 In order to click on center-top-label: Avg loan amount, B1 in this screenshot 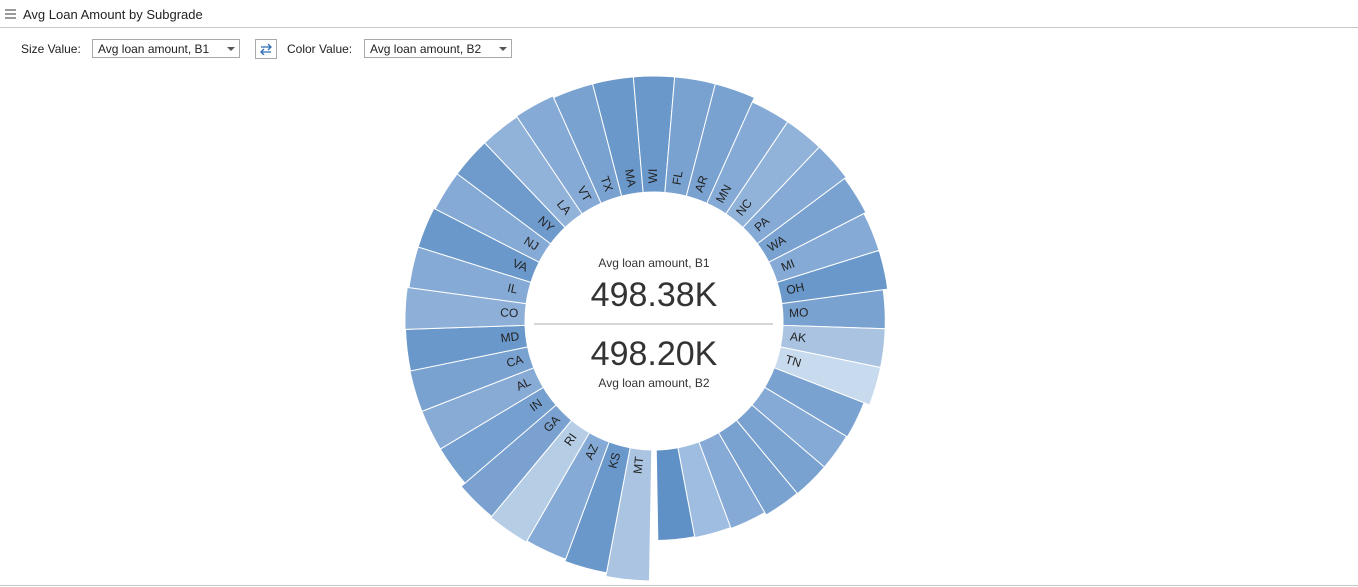, I will do `click(654, 263)`.